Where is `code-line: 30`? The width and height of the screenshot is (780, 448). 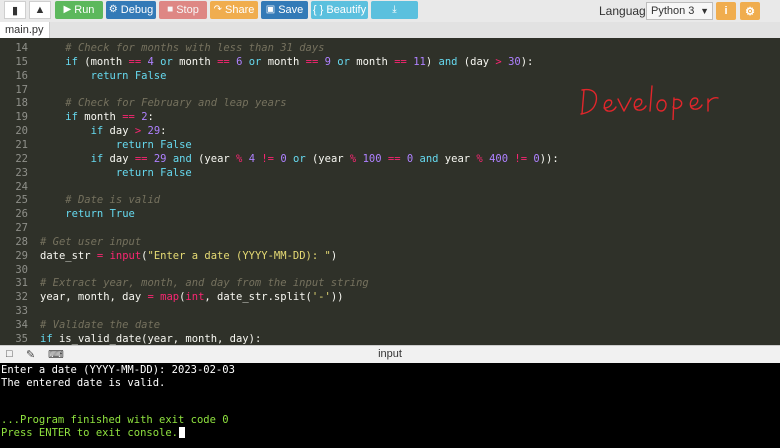
code-line: 30 is located at coordinates (390, 270).